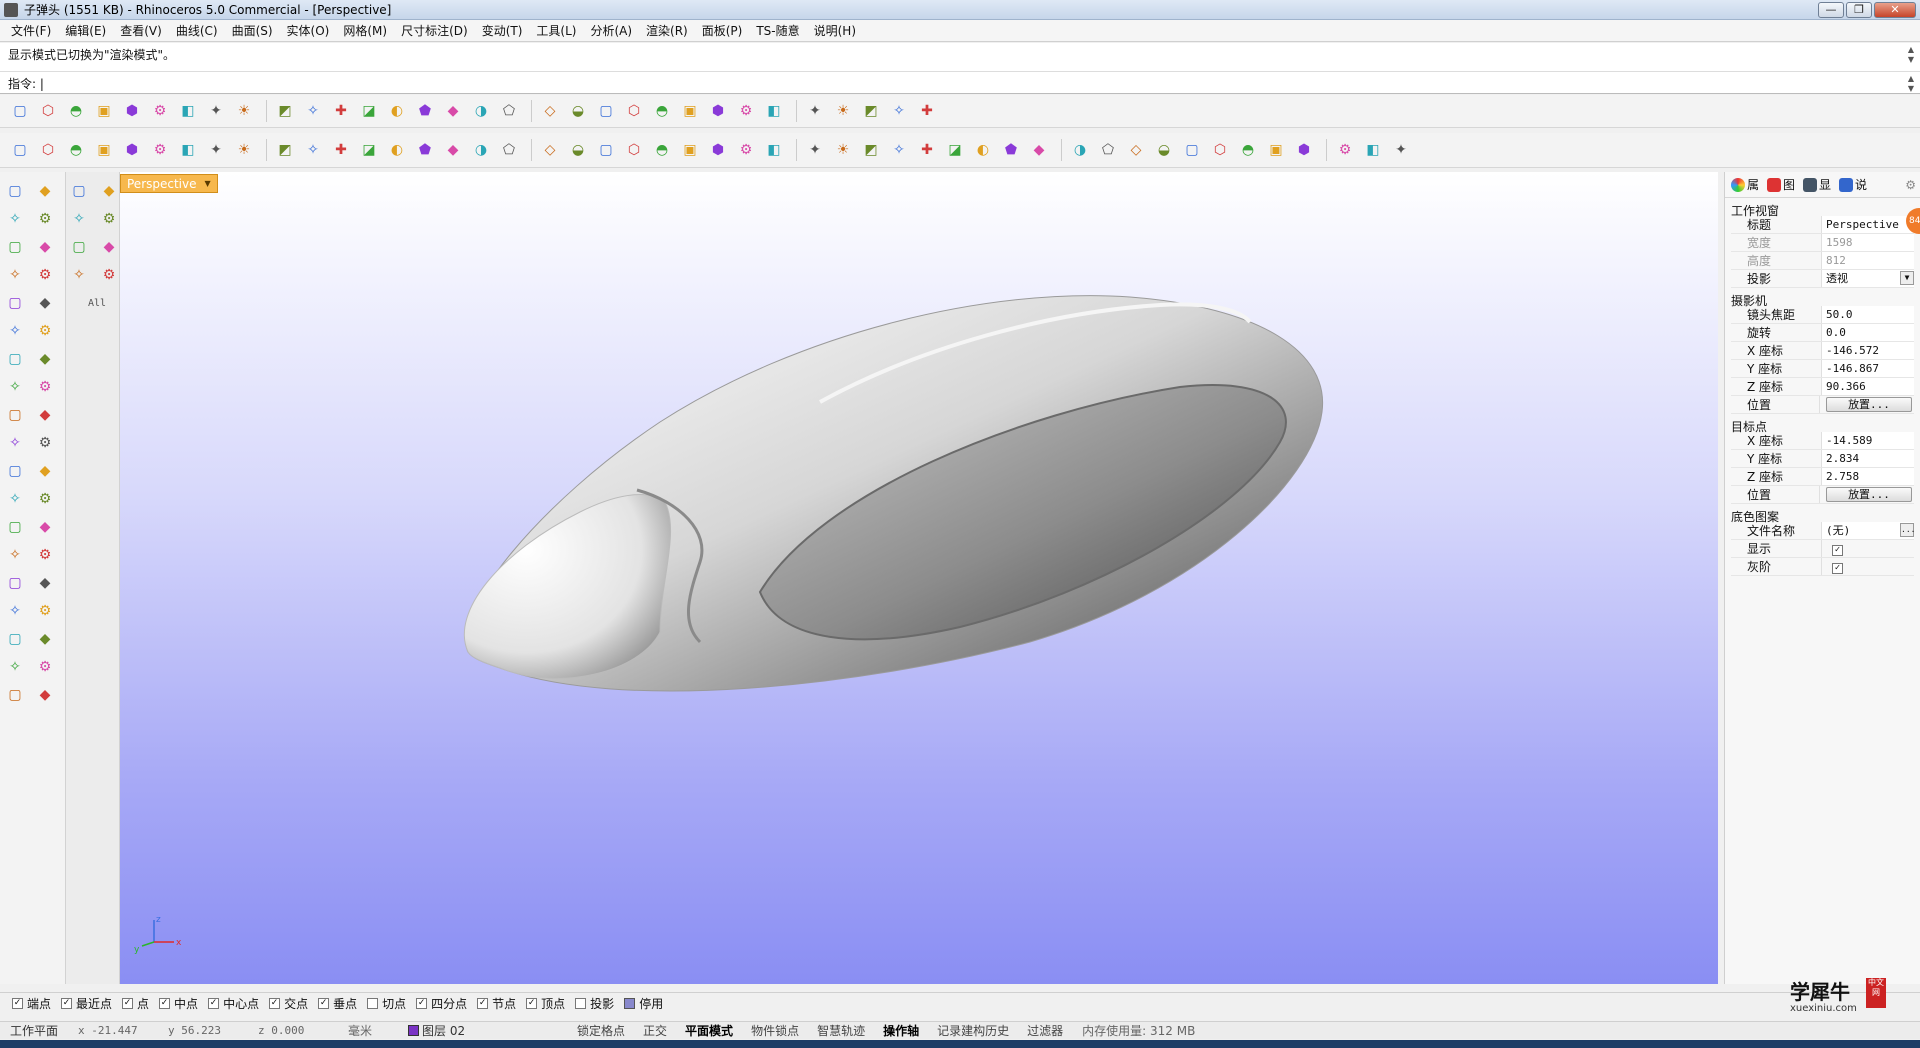  What do you see at coordinates (104, 111) in the screenshot?
I see `standard-tool-icon-3: ▣` at bounding box center [104, 111].